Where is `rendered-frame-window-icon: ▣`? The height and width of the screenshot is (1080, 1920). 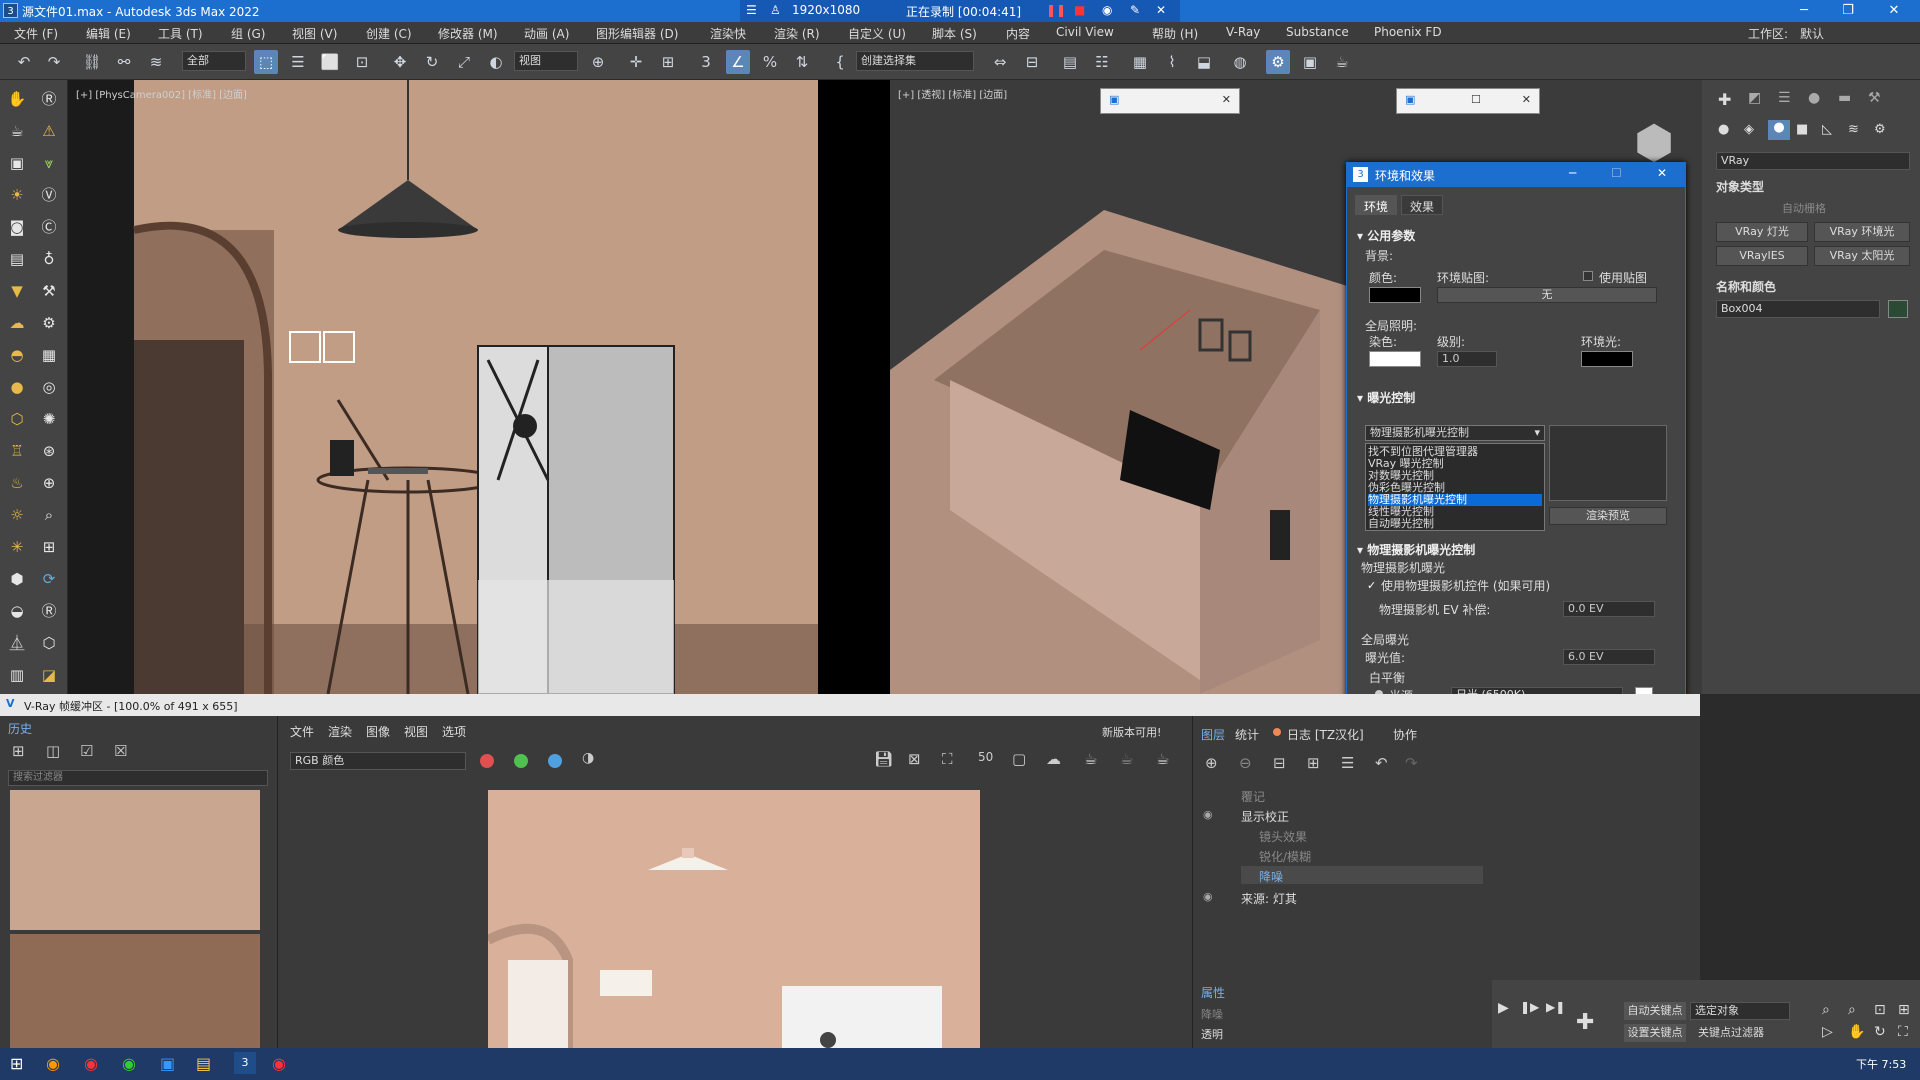 rendered-frame-window-icon: ▣ is located at coordinates (1310, 62).